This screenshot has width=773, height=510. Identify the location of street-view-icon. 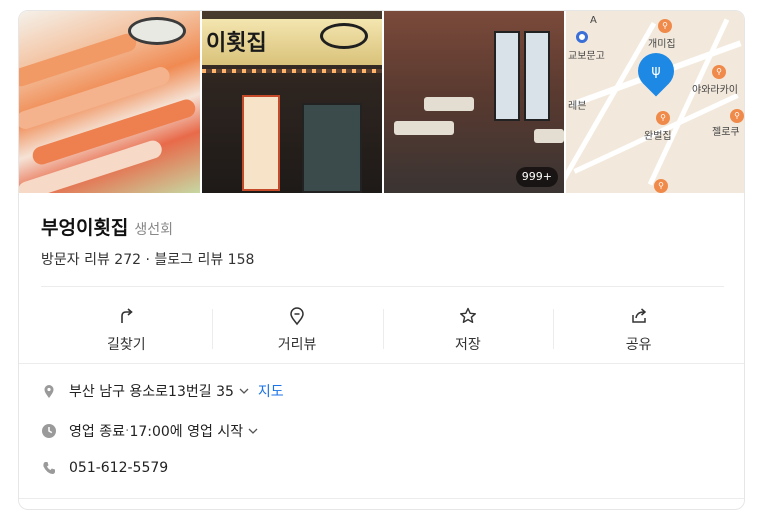
(297, 316).